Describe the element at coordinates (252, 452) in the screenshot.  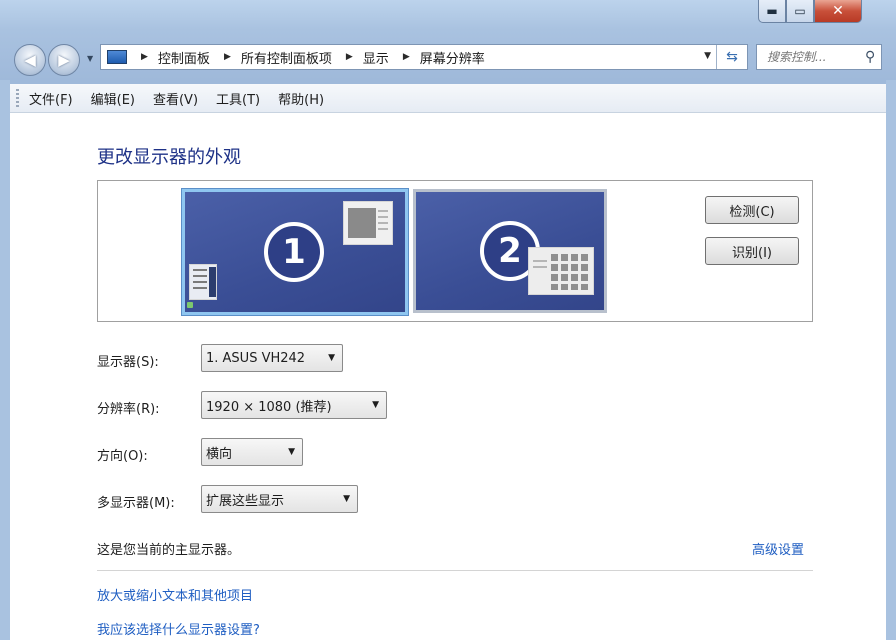
I see `orientation-select: 横向 ▼` at that location.